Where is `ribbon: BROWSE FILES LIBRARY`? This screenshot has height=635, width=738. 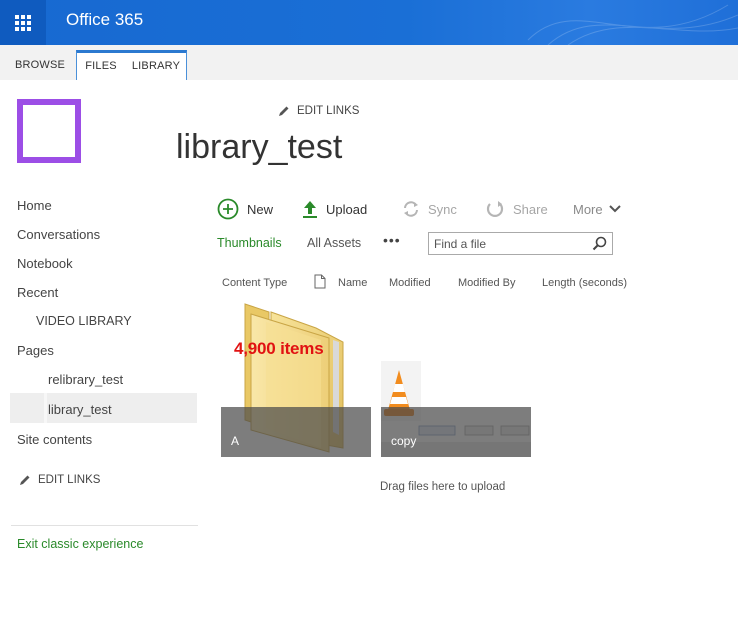
ribbon: BROWSE FILES LIBRARY is located at coordinates (369, 62).